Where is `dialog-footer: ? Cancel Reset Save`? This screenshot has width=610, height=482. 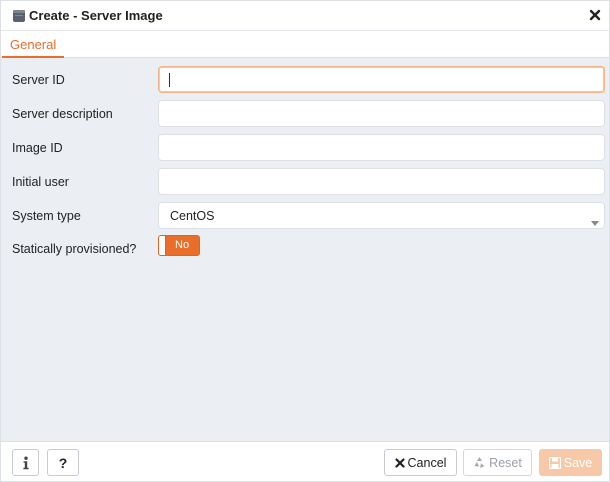 dialog-footer: ? Cancel Reset Save is located at coordinates (305, 461).